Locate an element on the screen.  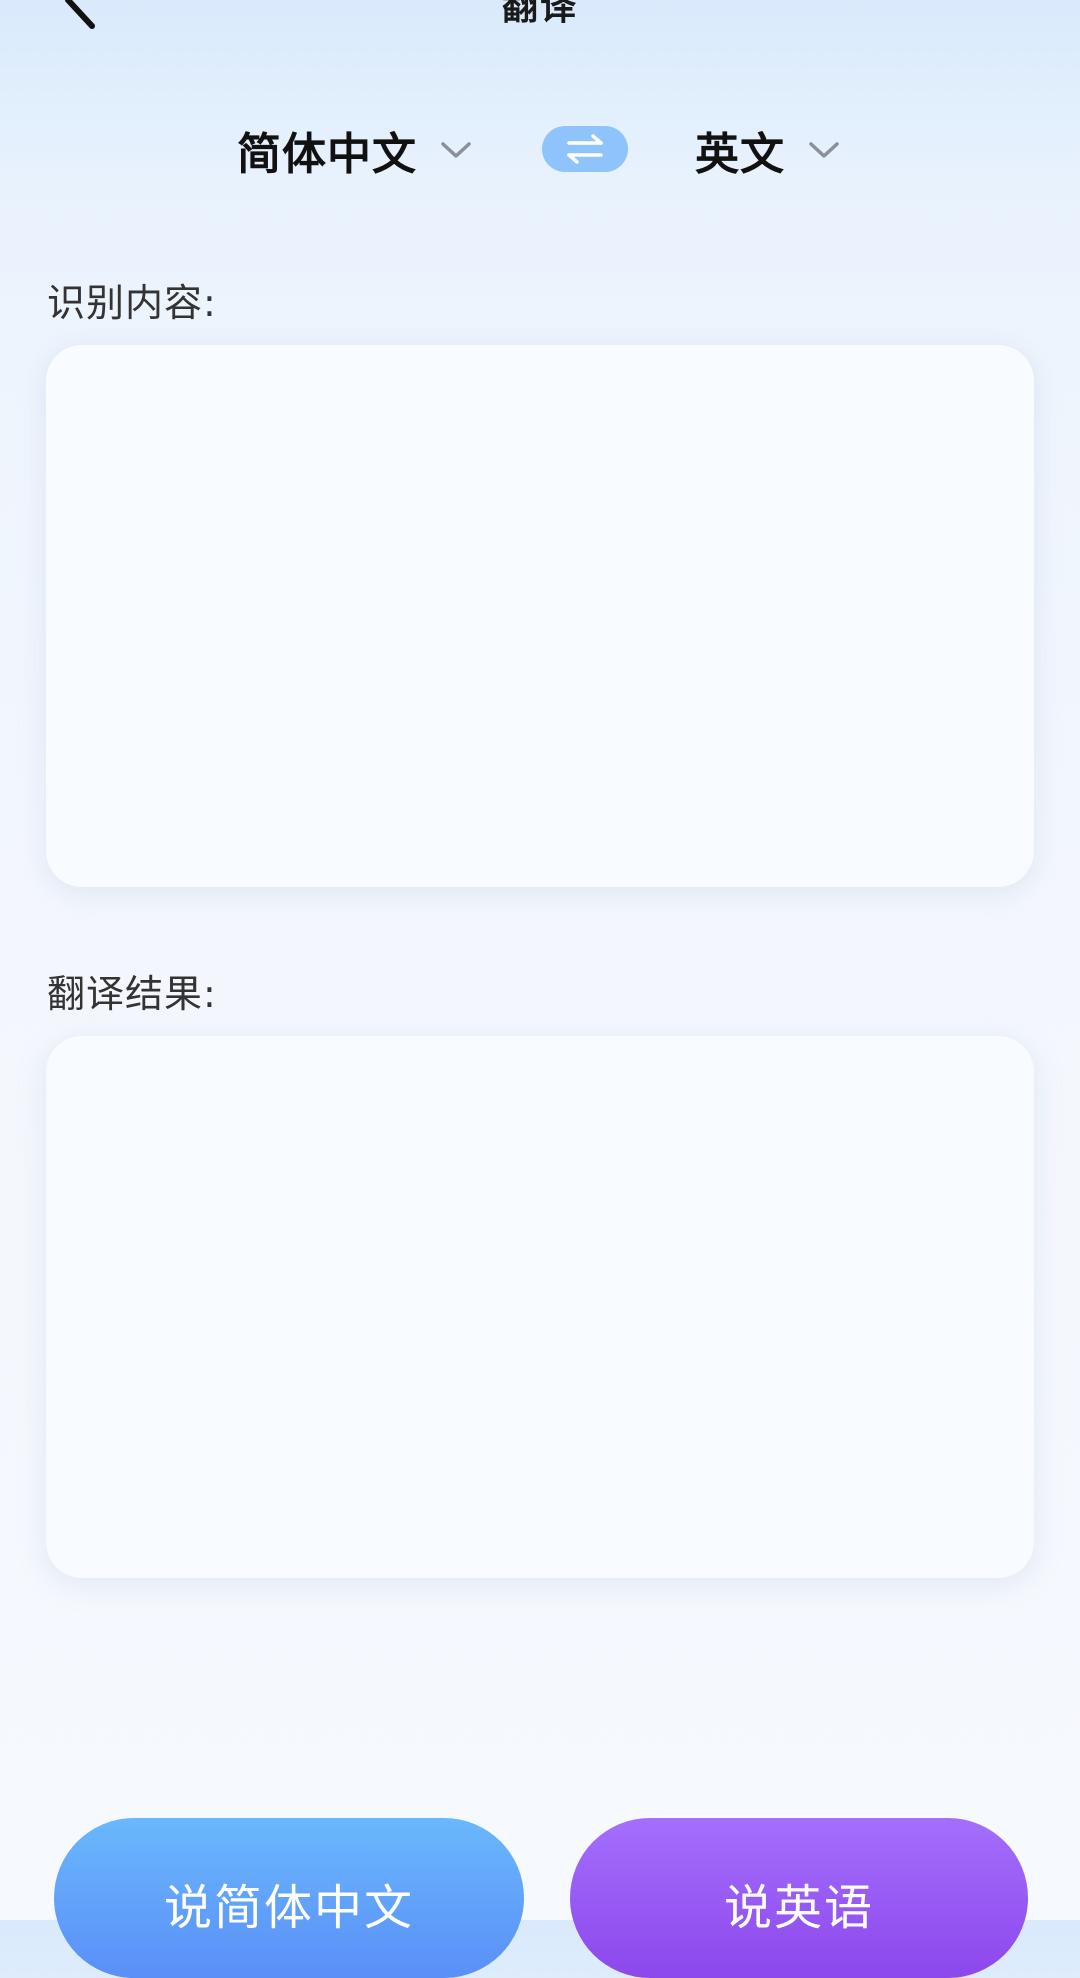
swap-arrows-icon is located at coordinates (585, 149).